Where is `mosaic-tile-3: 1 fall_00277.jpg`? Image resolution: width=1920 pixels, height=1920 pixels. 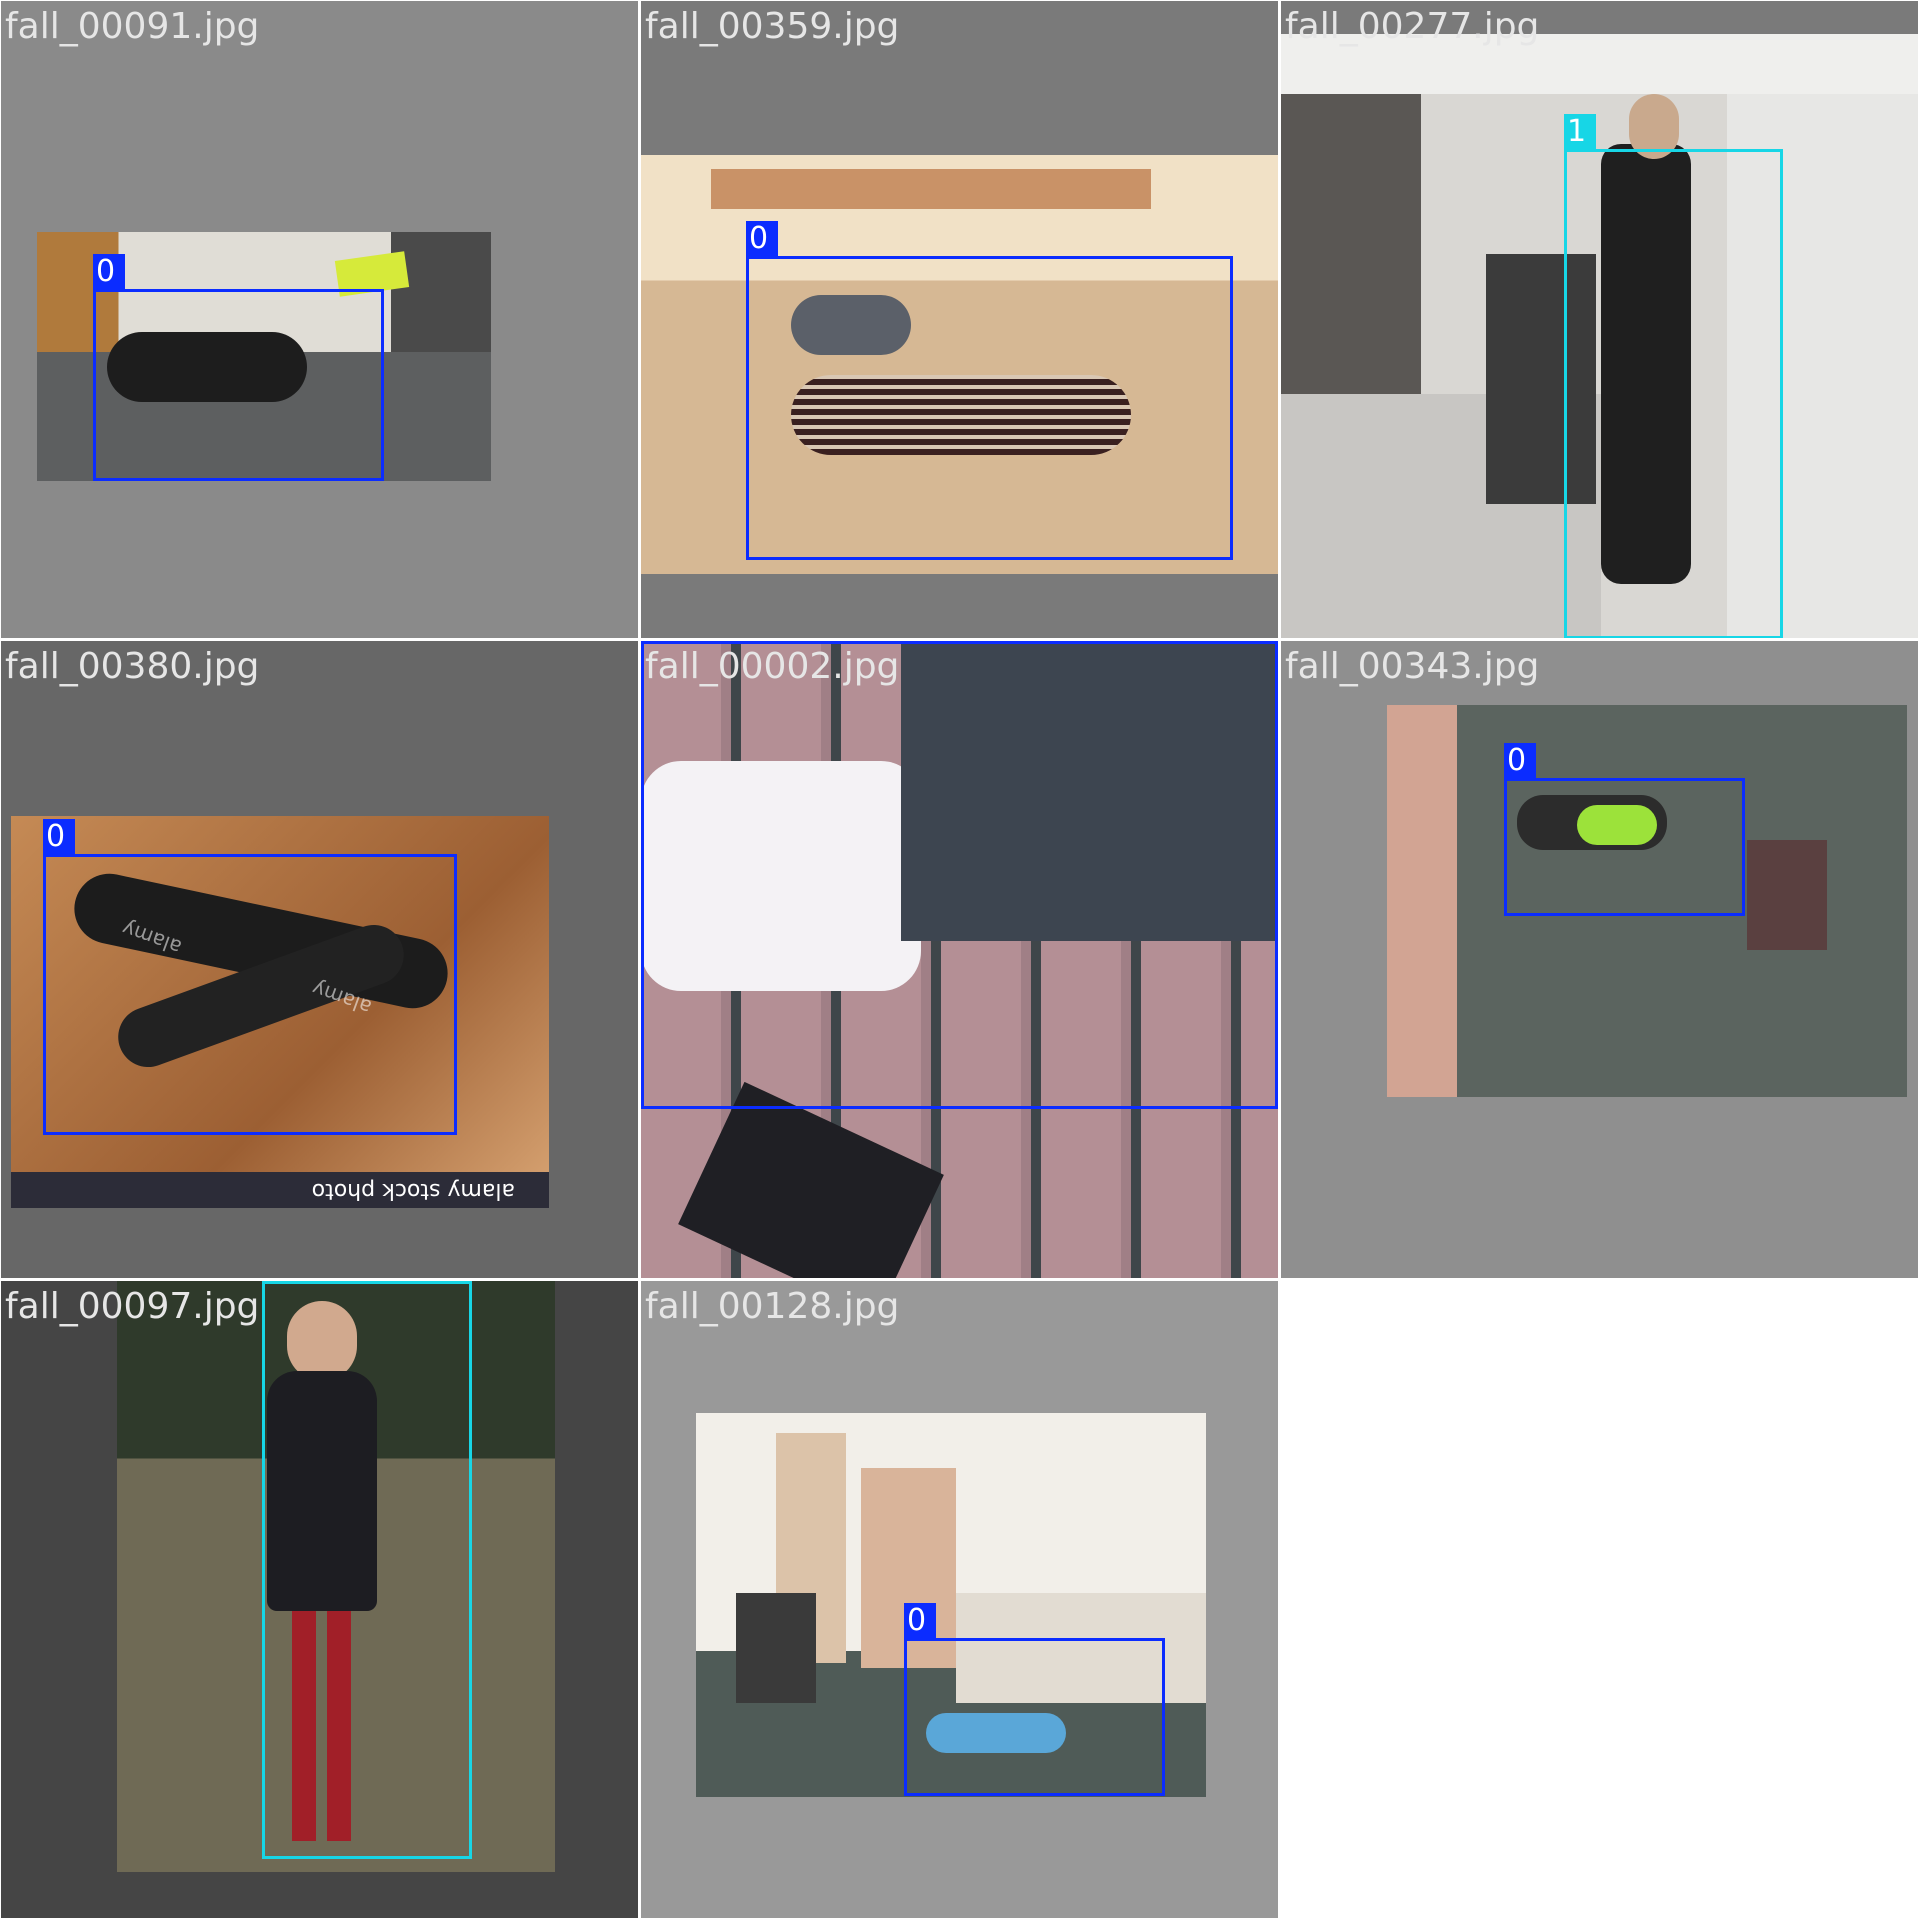 mosaic-tile-3: 1 fall_00277.jpg is located at coordinates (1599, 319).